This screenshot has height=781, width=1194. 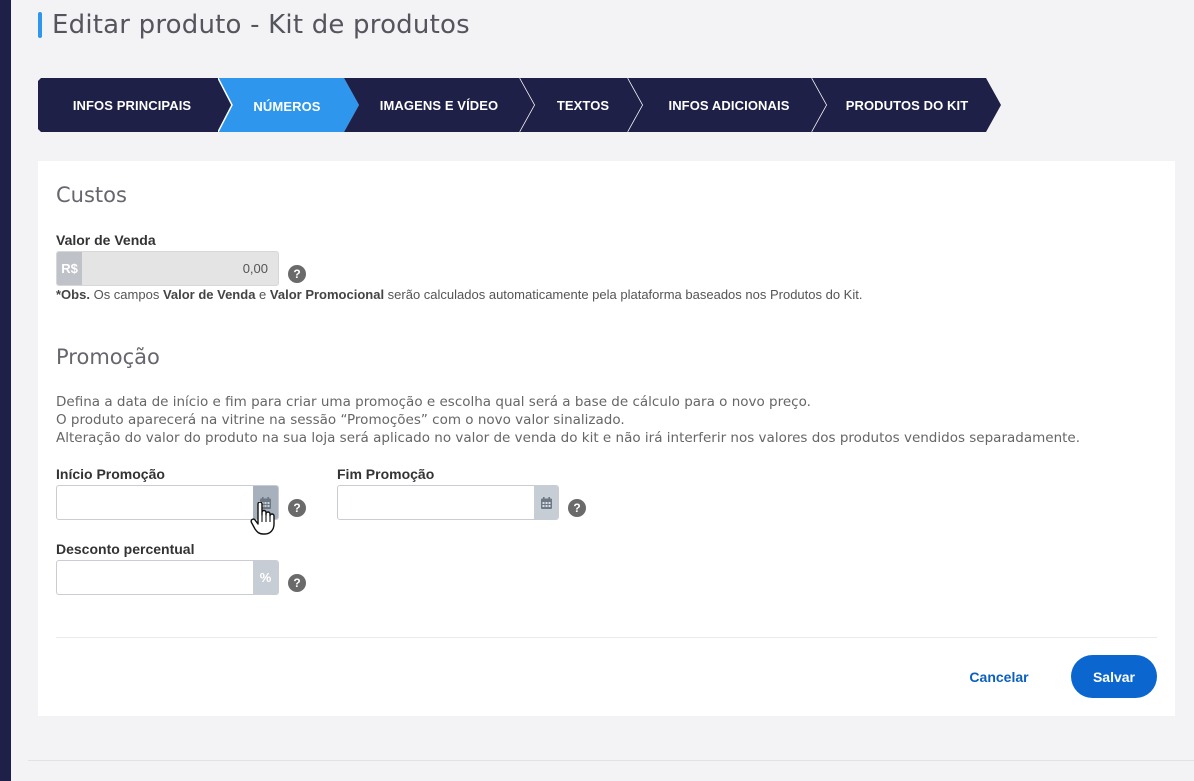 I want to click on calendar-icon, so click(x=546, y=502).